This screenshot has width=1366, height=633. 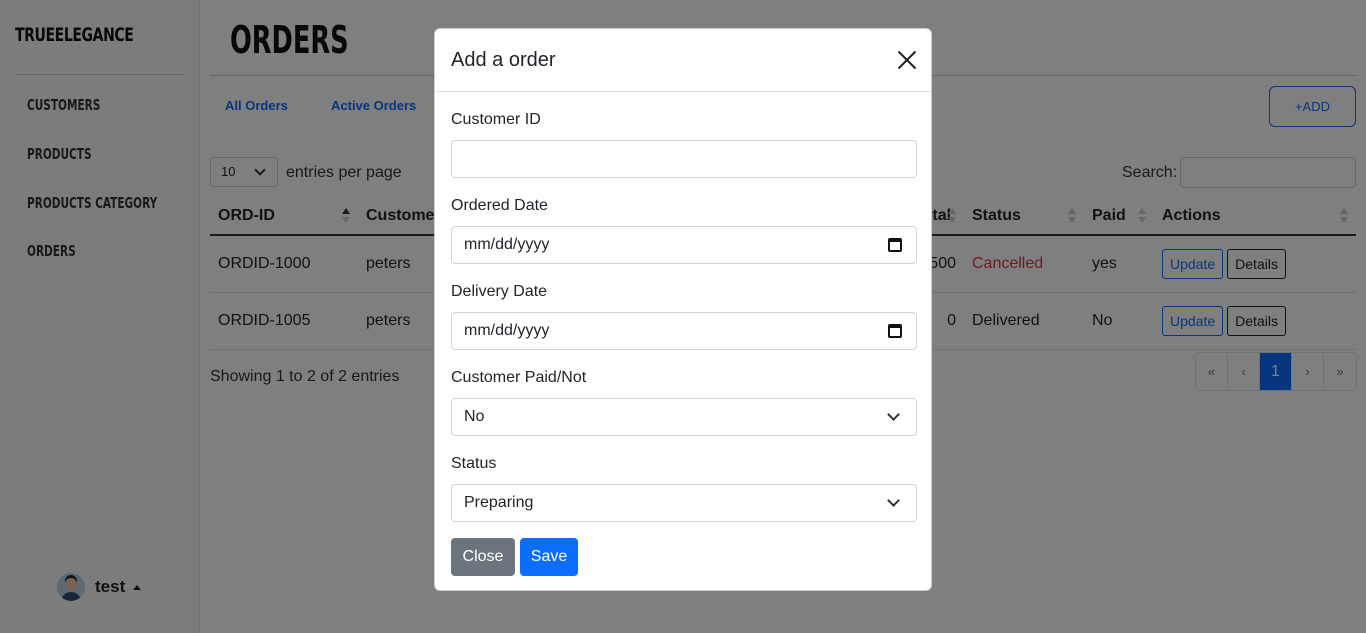 What do you see at coordinates (496, 119) in the screenshot?
I see `customer-id-label: Customer ID` at bounding box center [496, 119].